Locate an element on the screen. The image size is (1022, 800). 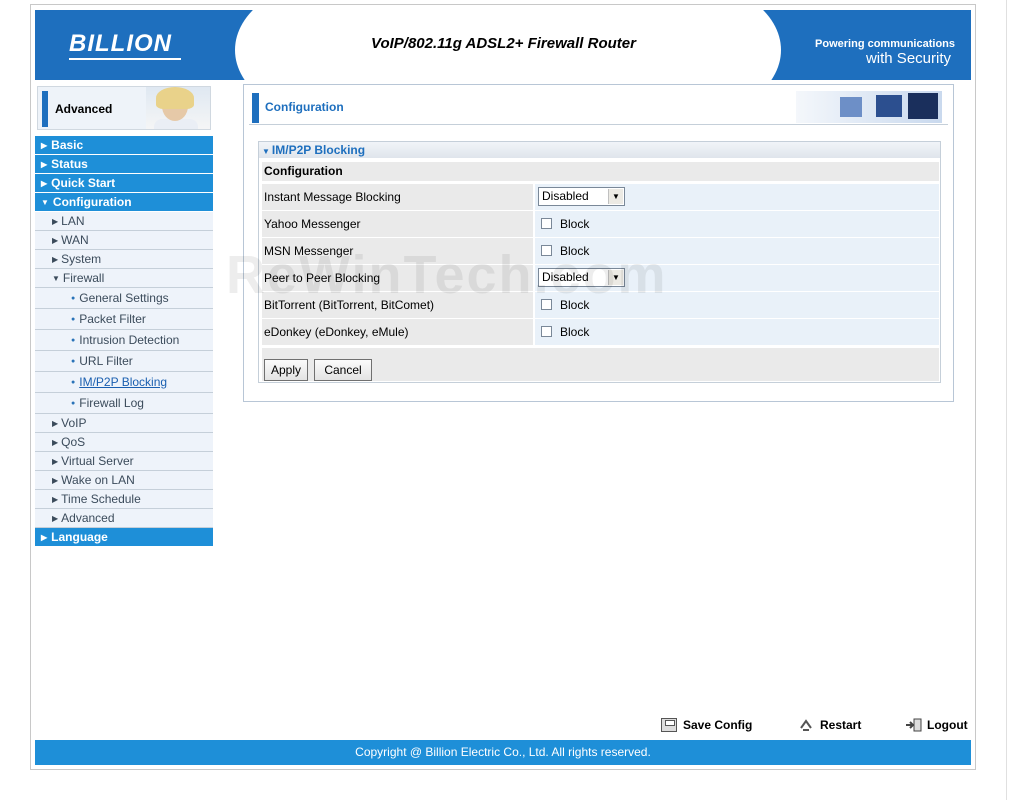
sidebar-item-packet-filter: ● Packet Filter is located at coordinates (124, 319).